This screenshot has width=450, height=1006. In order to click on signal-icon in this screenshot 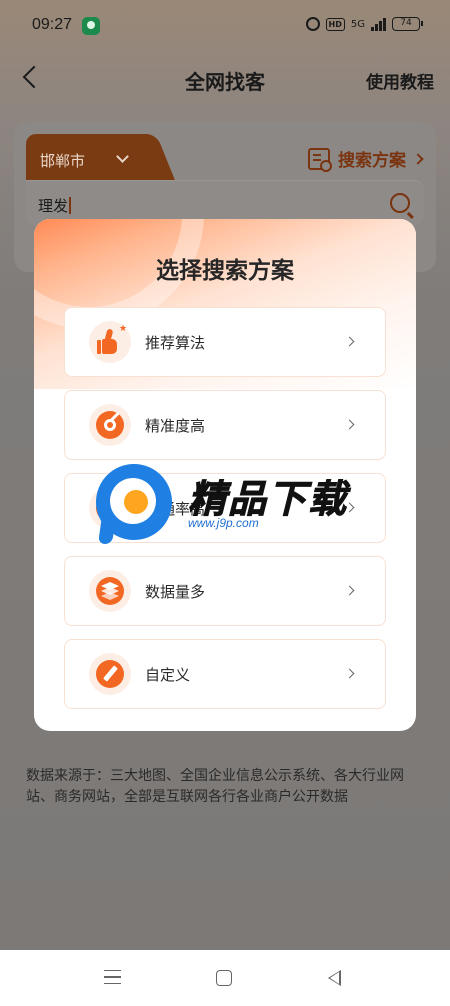, I will do `click(378, 24)`.